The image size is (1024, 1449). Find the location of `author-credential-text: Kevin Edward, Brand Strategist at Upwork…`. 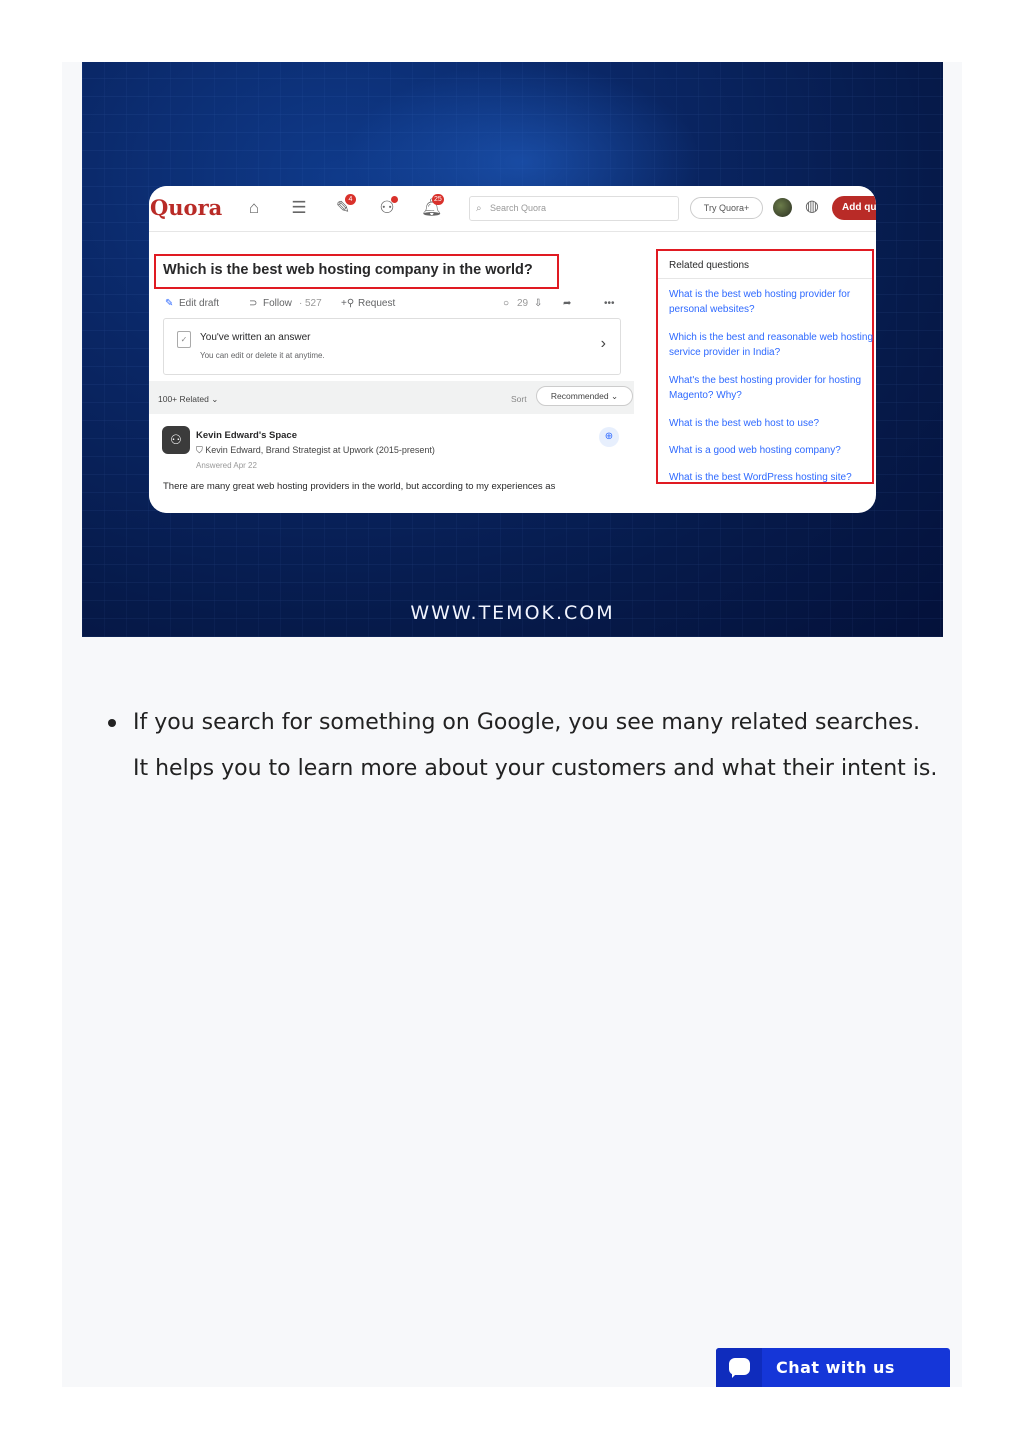

author-credential-text: Kevin Edward, Brand Strategist at Upwork… is located at coordinates (320, 450).